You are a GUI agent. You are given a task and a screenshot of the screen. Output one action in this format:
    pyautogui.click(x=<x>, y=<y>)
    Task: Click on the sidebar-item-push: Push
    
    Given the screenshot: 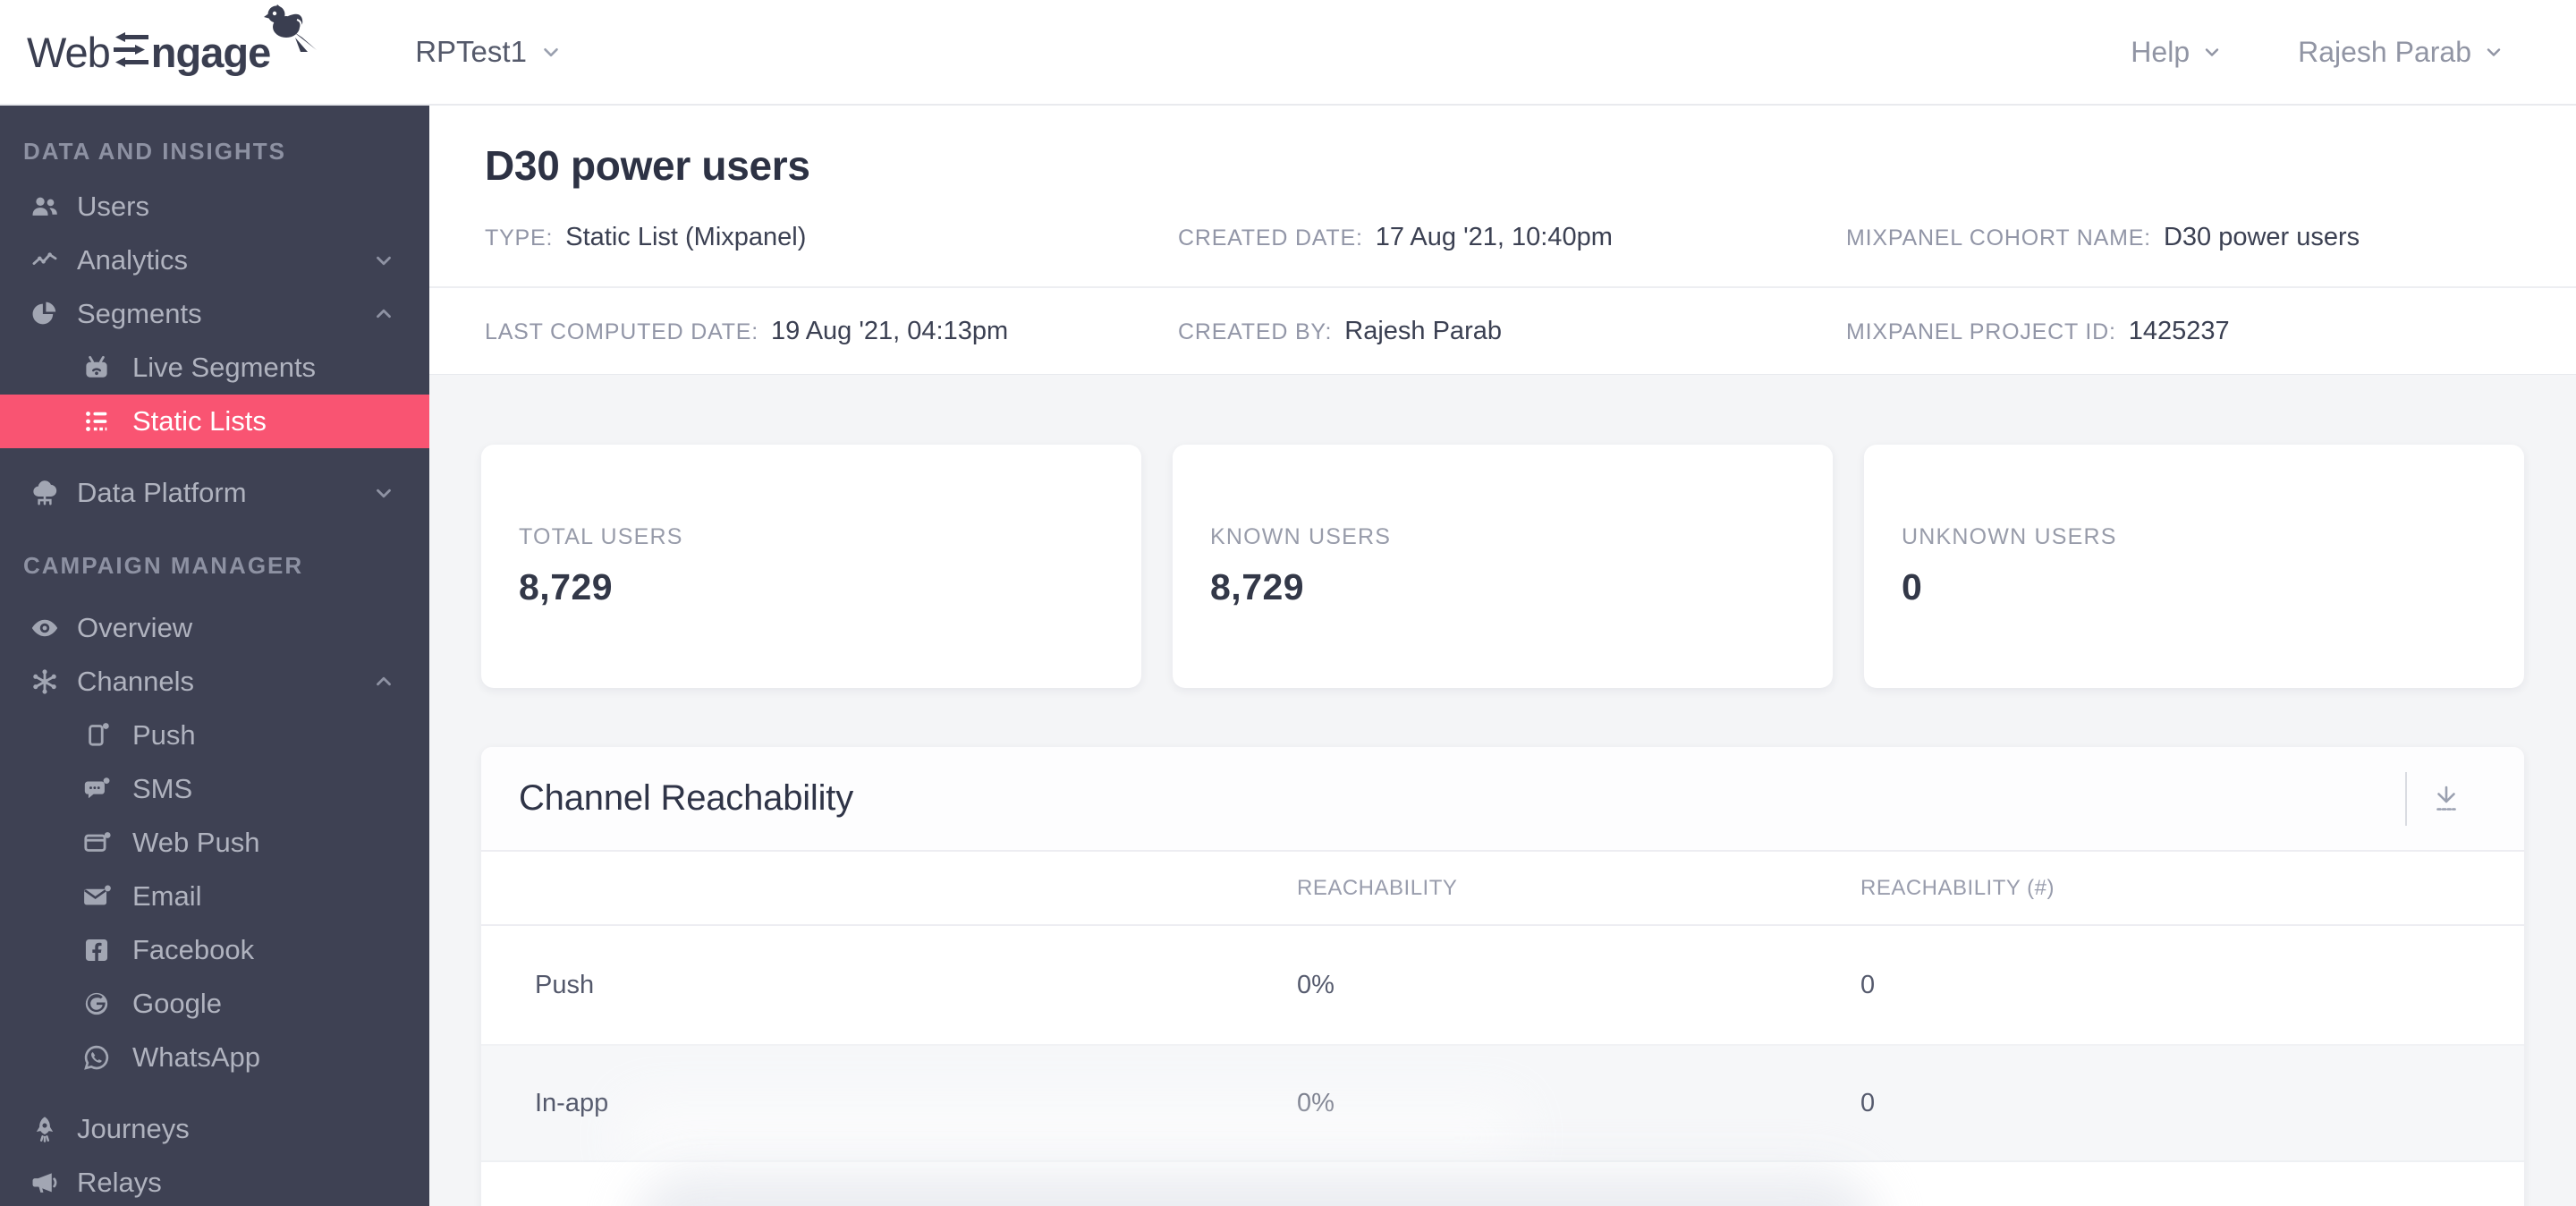 What is the action you would take?
    pyautogui.click(x=214, y=735)
    